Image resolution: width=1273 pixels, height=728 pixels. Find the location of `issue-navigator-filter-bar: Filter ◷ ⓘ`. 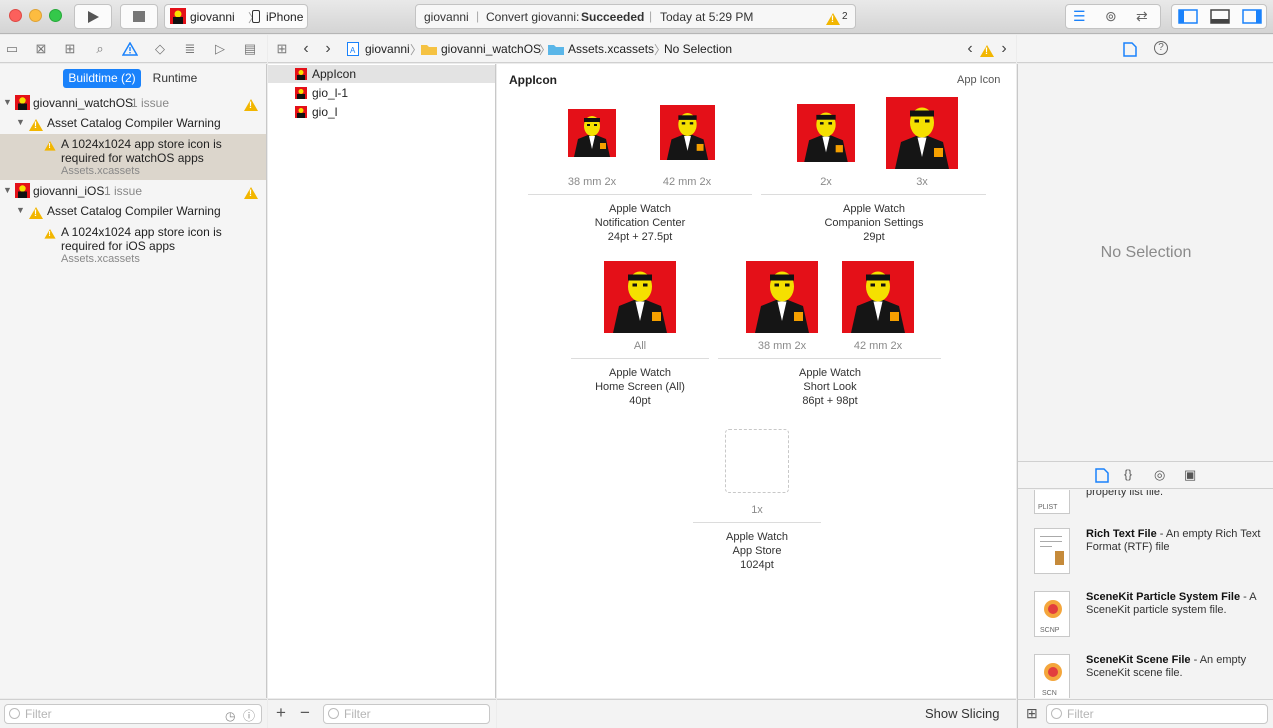

issue-navigator-filter-bar: Filter ◷ ⓘ is located at coordinates (133, 713).